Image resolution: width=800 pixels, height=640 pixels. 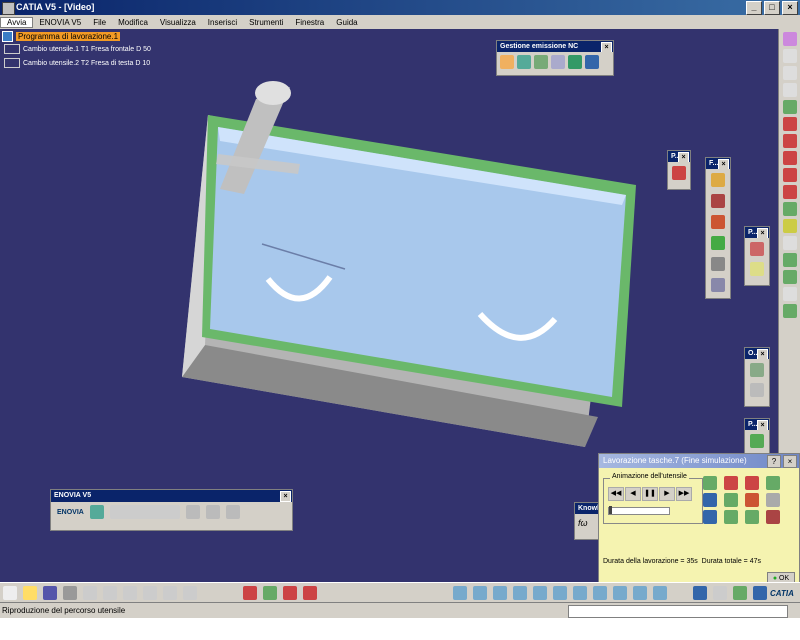 What do you see at coordinates (757, 441) in the screenshot?
I see `process-icon` at bounding box center [757, 441].